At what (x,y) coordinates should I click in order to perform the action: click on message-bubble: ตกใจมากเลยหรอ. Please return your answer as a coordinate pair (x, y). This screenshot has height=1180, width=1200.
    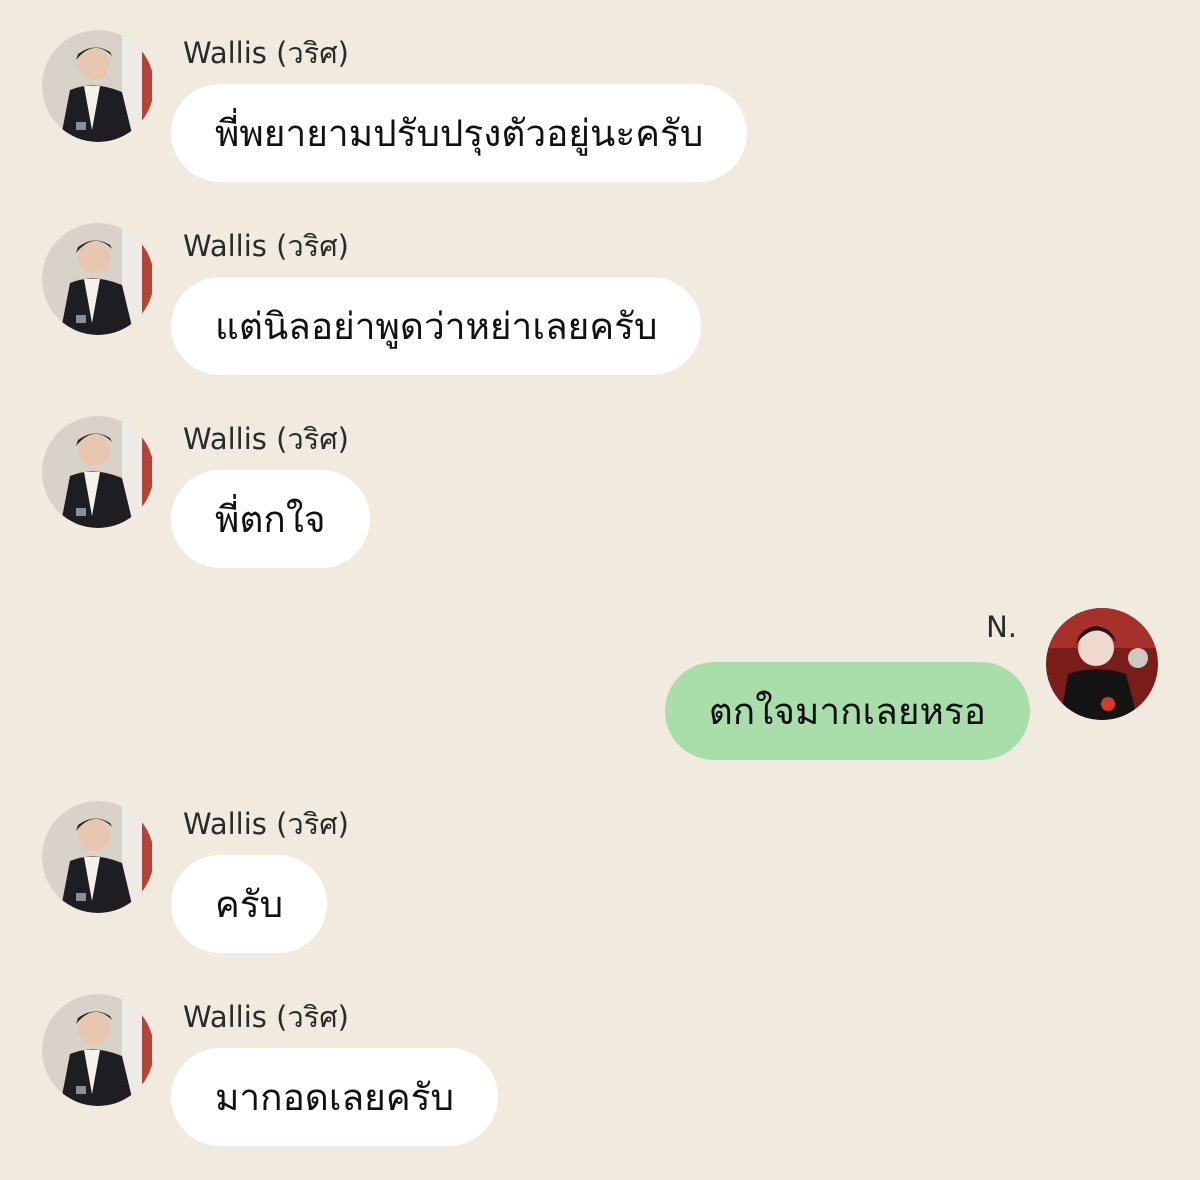
    Looking at the image, I should click on (847, 711).